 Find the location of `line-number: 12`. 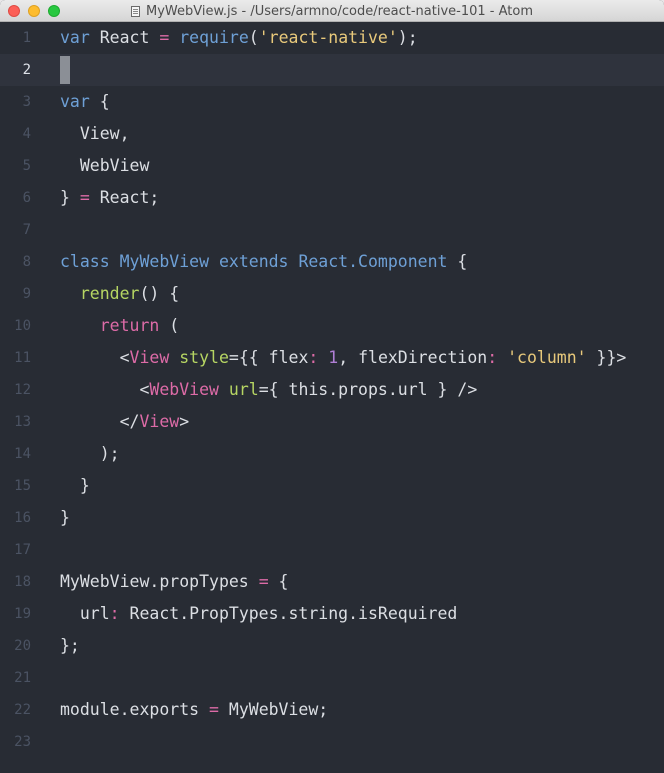

line-number: 12 is located at coordinates (22, 390).